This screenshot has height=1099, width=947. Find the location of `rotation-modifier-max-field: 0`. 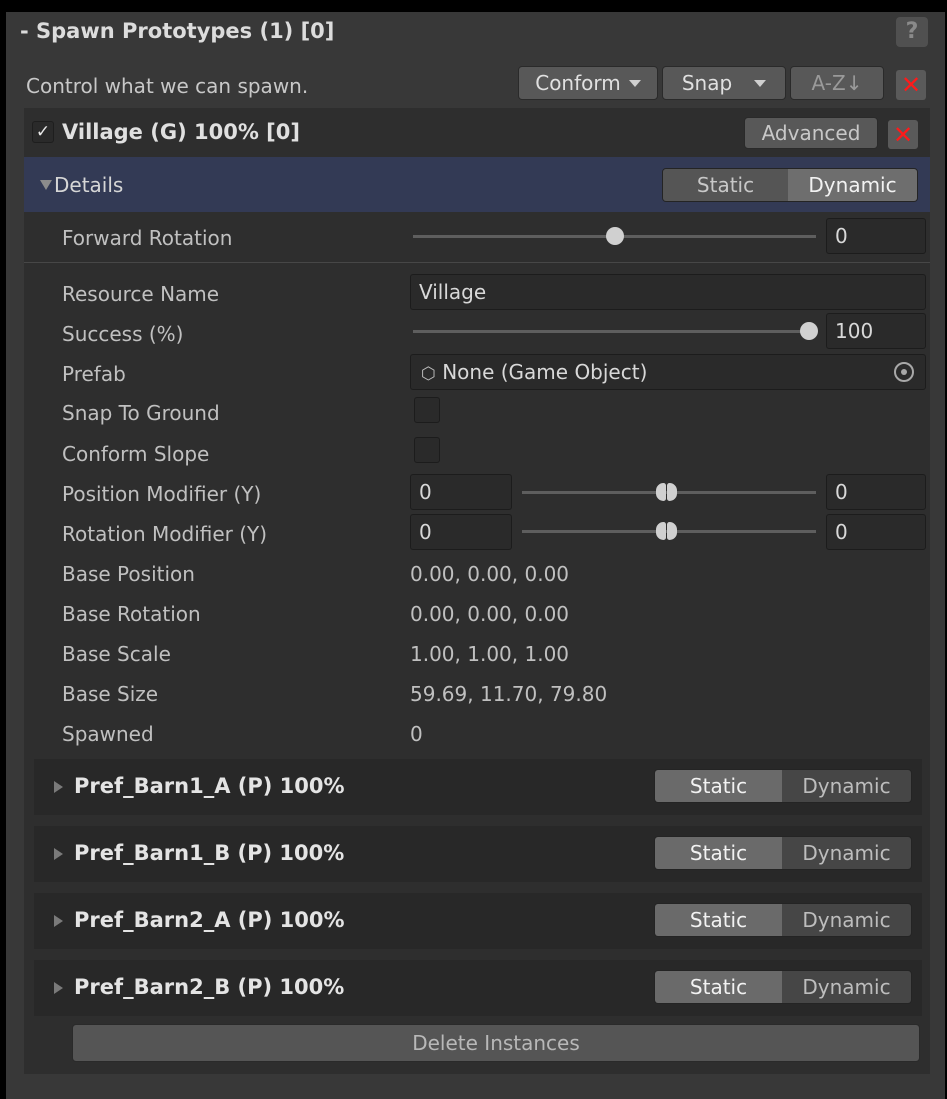

rotation-modifier-max-field: 0 is located at coordinates (876, 532).